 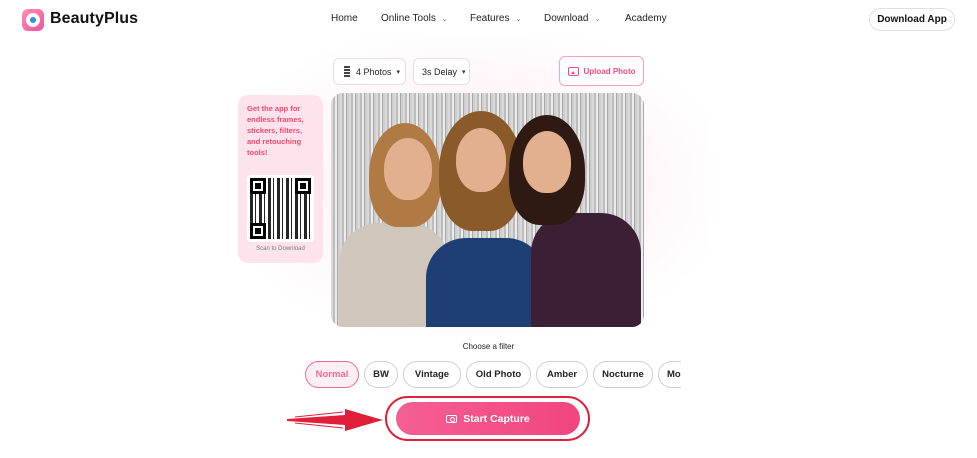 I want to click on filter-amber: Amber, so click(x=562, y=374).